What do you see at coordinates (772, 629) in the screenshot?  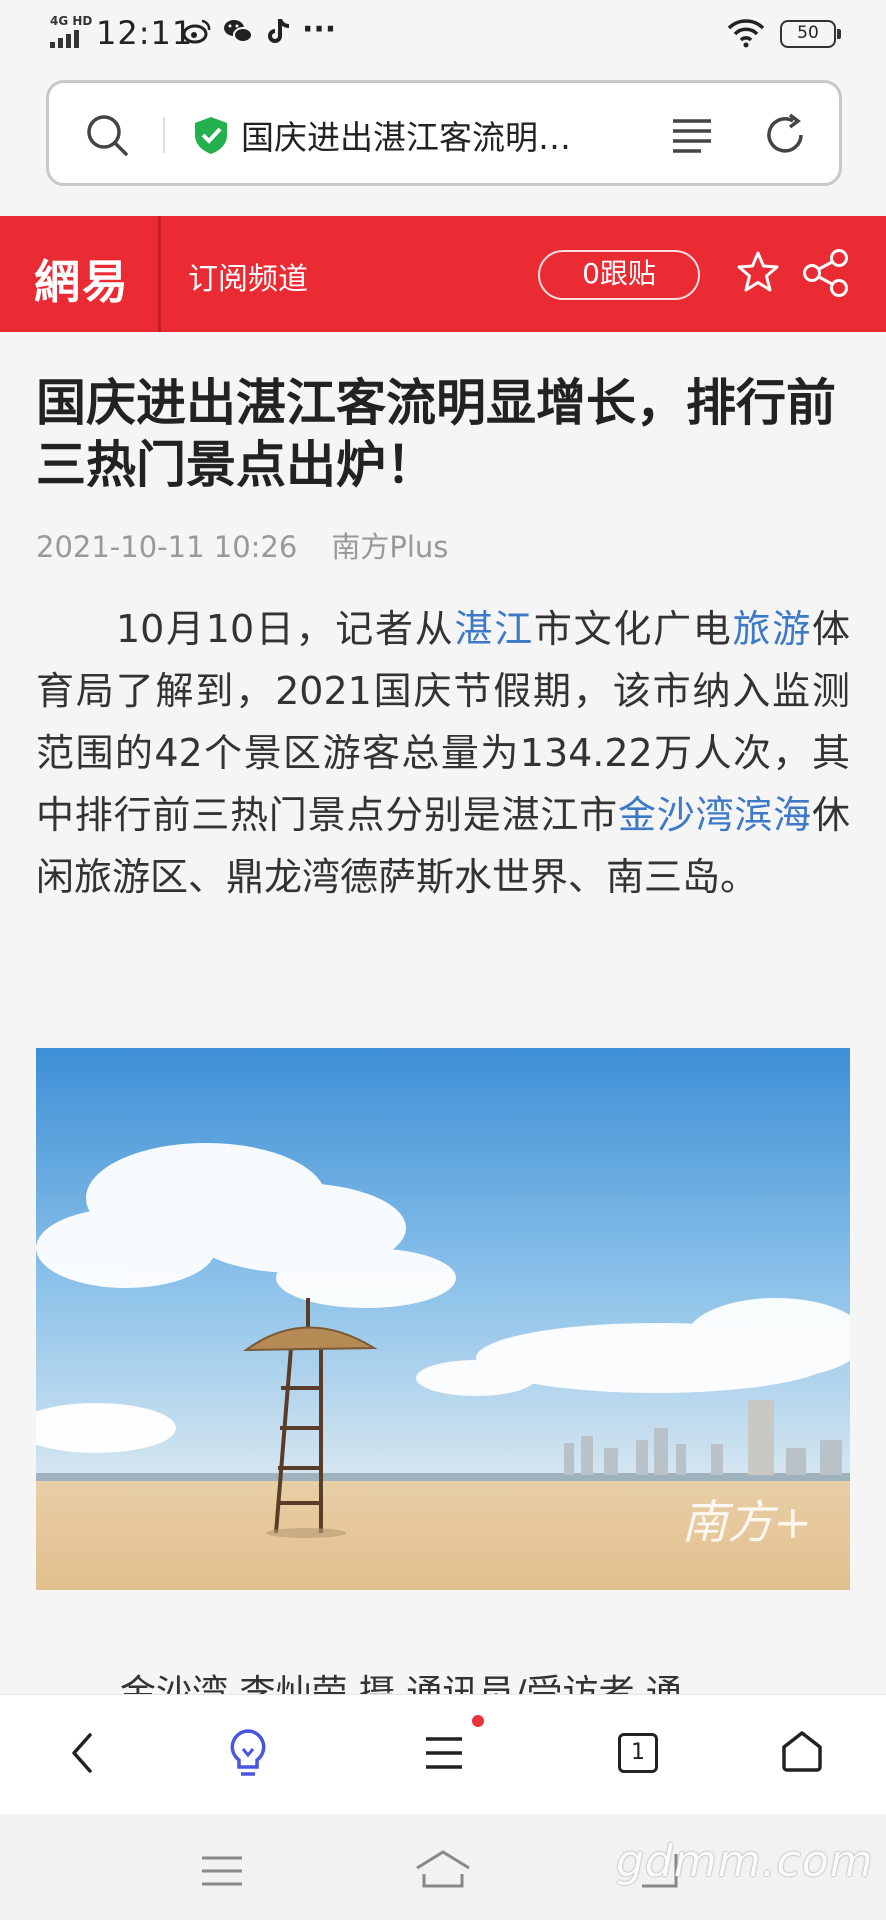 I see `link-tourism: 旅游` at bounding box center [772, 629].